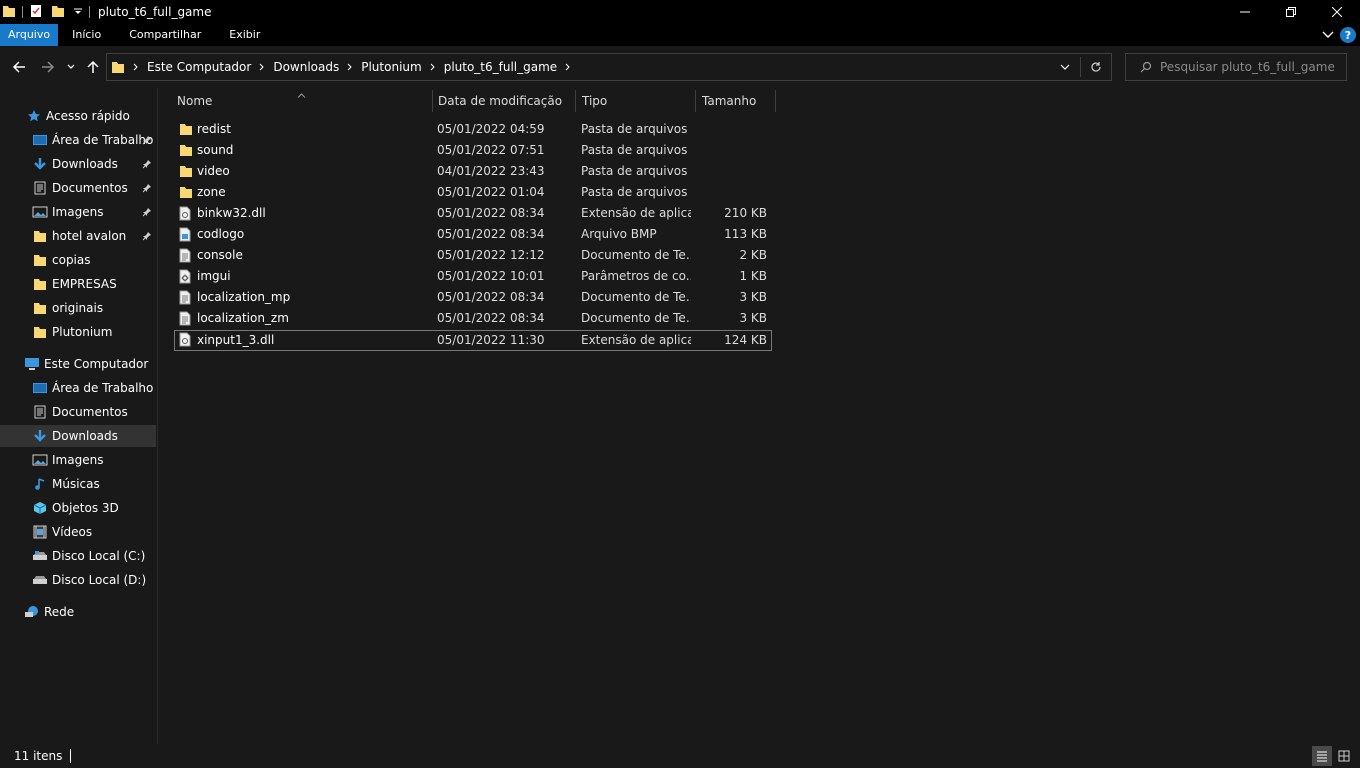  What do you see at coordinates (34, 116) in the screenshot?
I see `star-icon` at bounding box center [34, 116].